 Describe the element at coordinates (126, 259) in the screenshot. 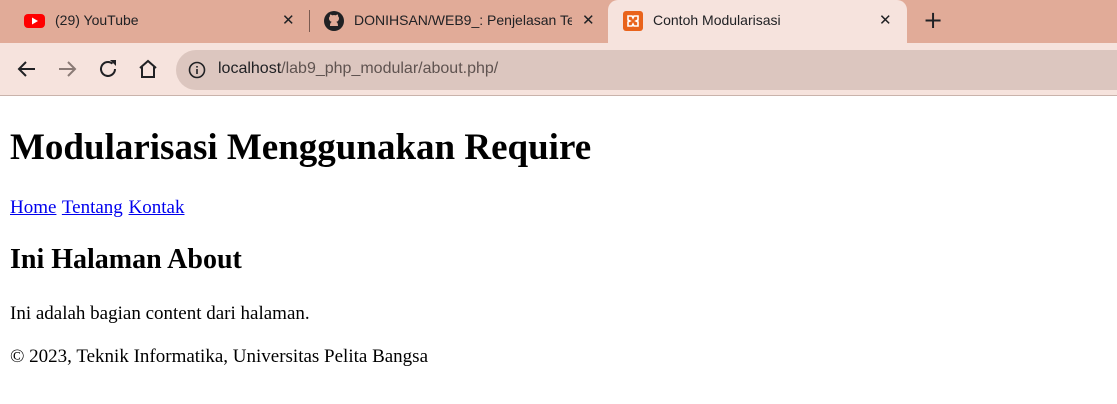

I see `section-heading: Ini Halaman About` at that location.